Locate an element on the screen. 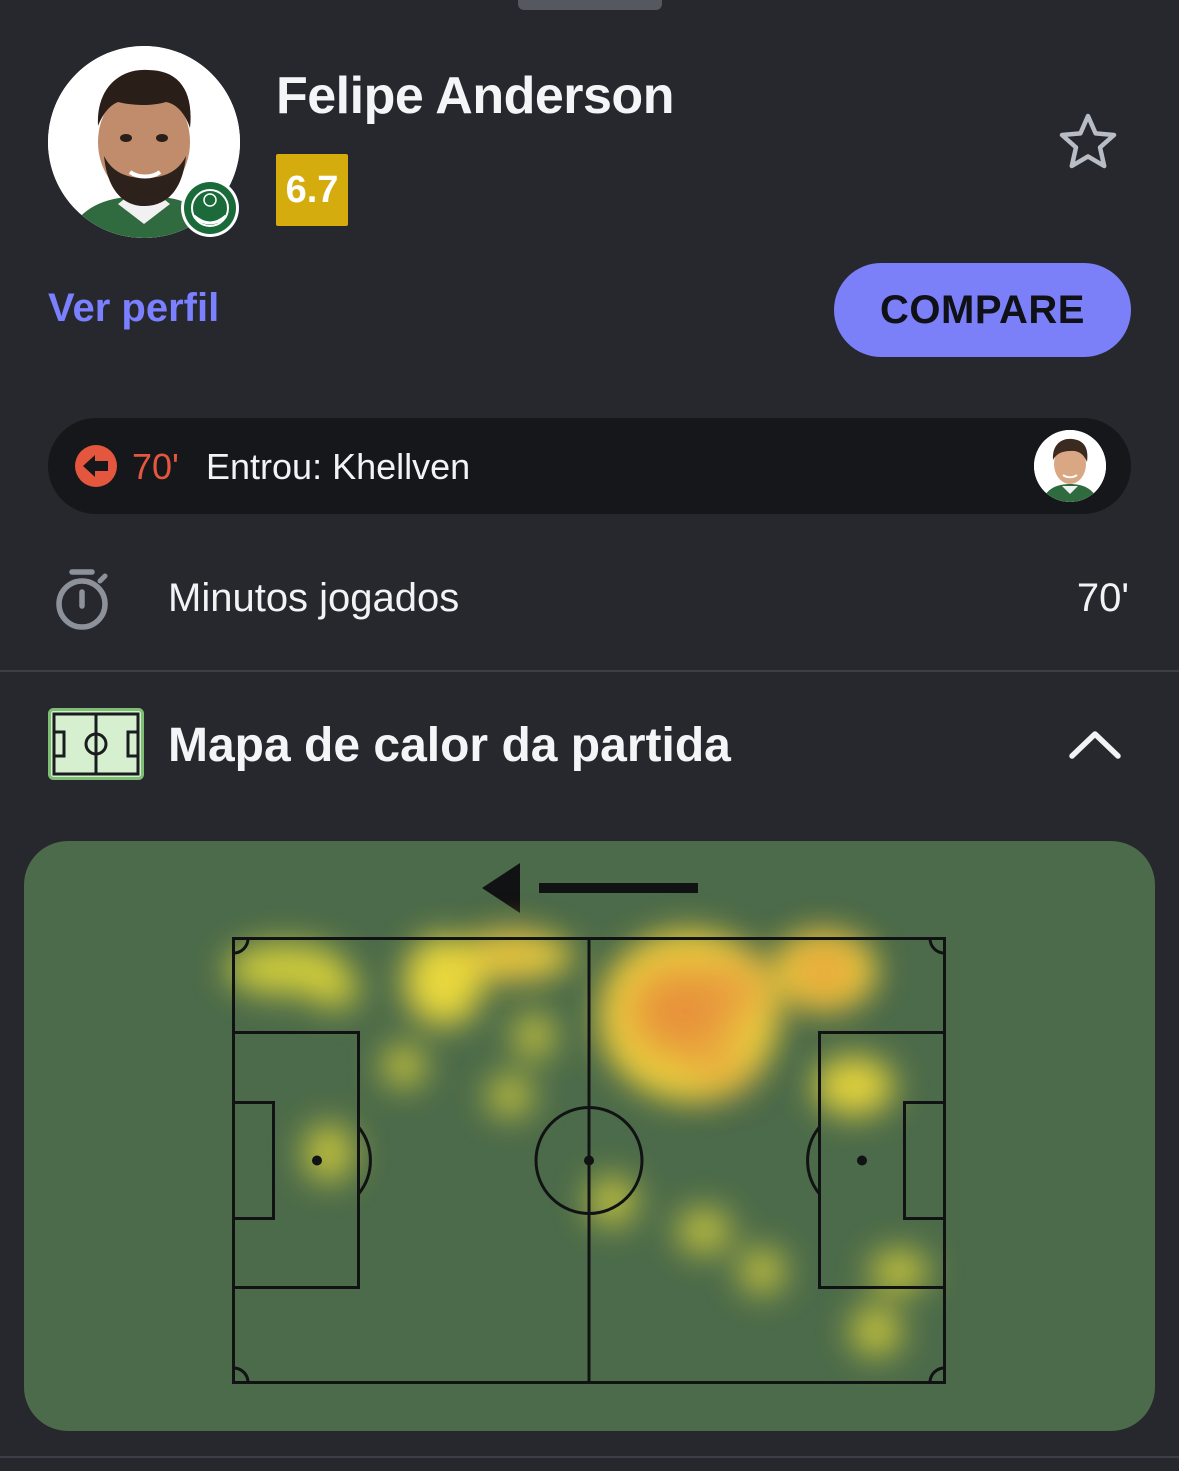 This screenshot has width=1179, height=1471. pitch-spots is located at coordinates (589, 1160).